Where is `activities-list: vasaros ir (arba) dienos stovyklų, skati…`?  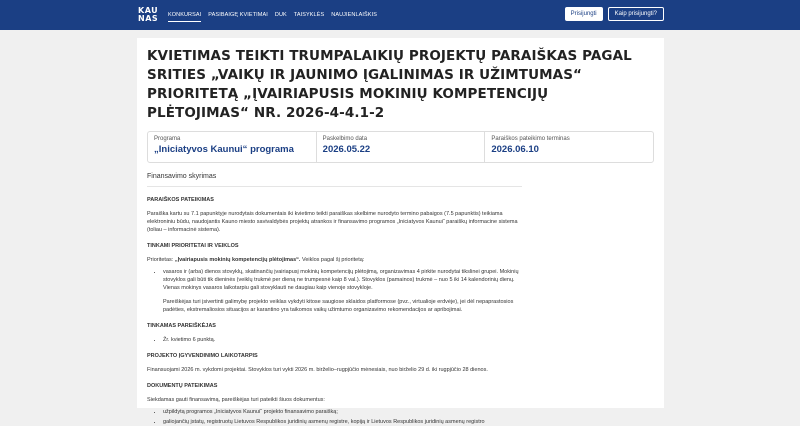
activities-list: vasaros ir (arba) dienos stovyklų, skati… is located at coordinates (334, 280).